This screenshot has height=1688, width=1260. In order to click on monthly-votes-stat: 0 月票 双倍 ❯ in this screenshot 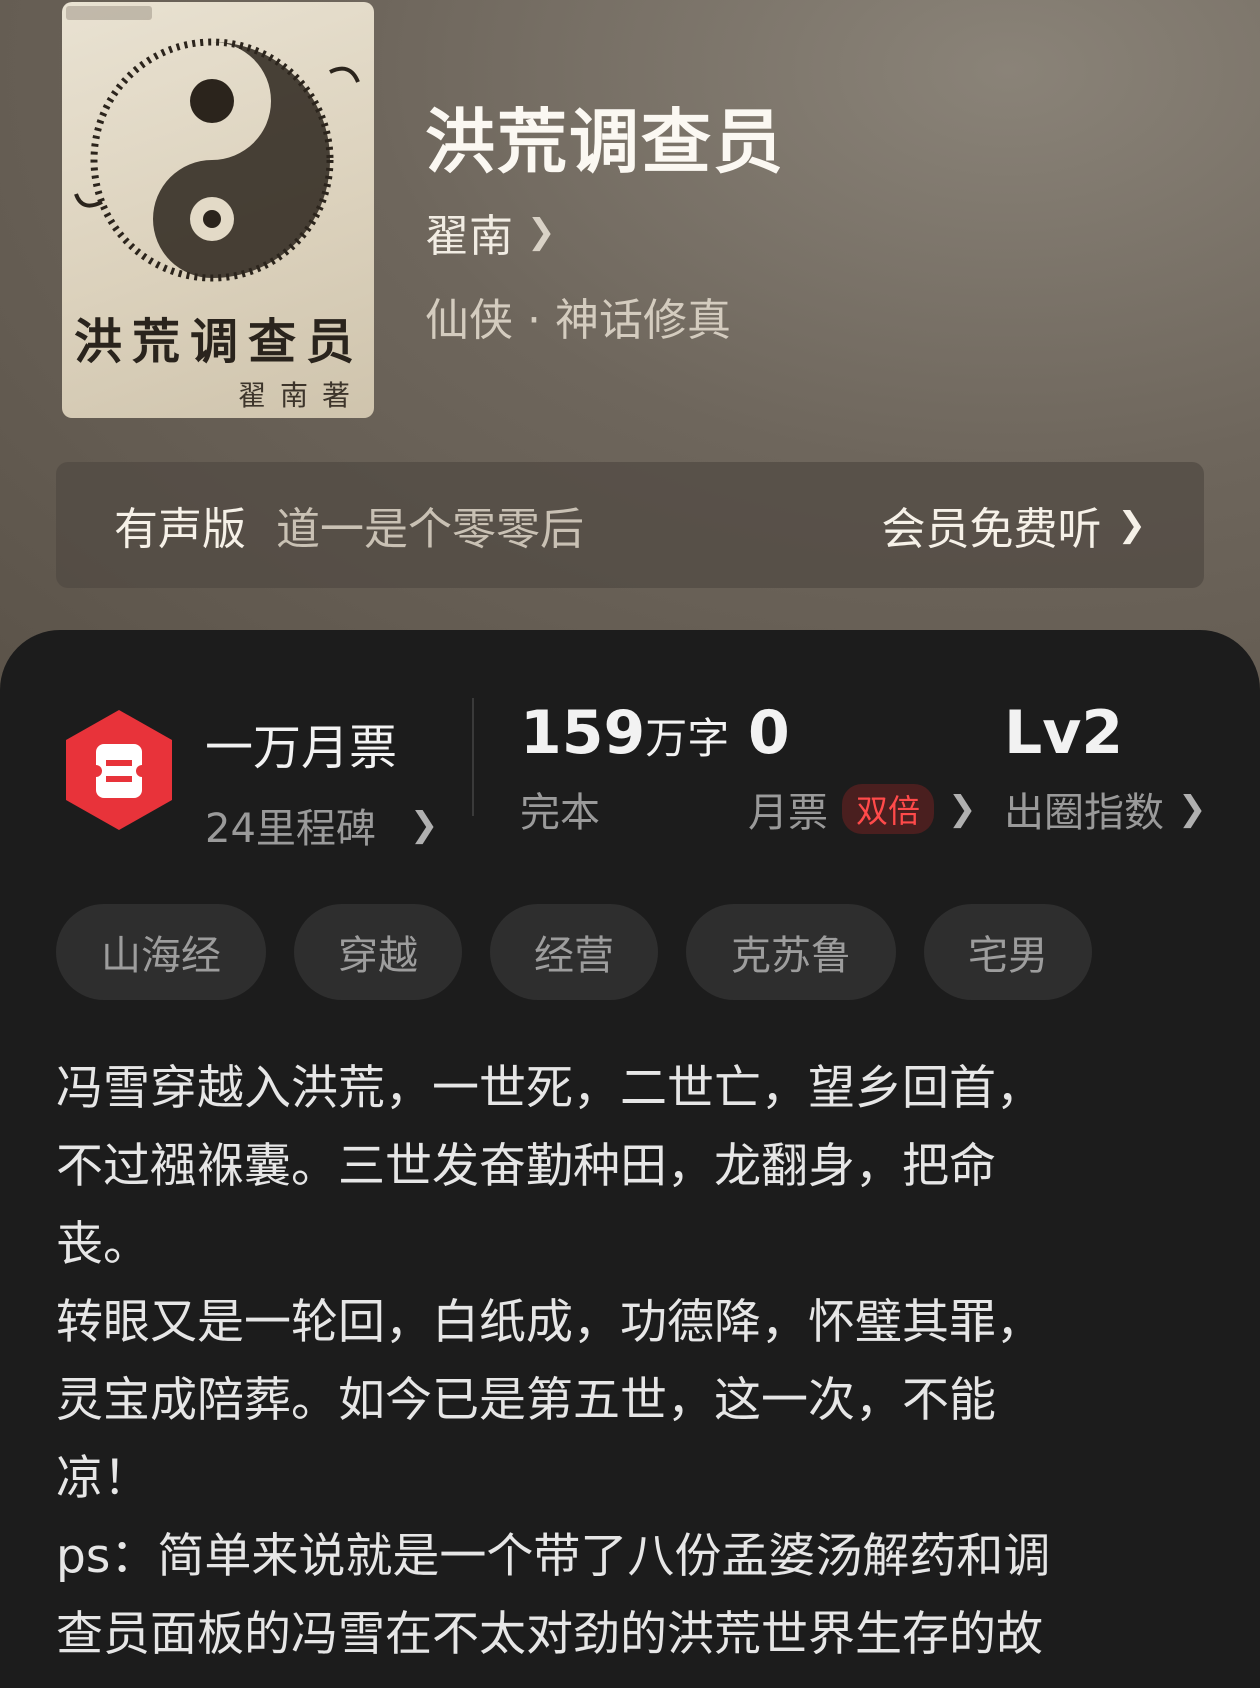, I will do `click(862, 768)`.